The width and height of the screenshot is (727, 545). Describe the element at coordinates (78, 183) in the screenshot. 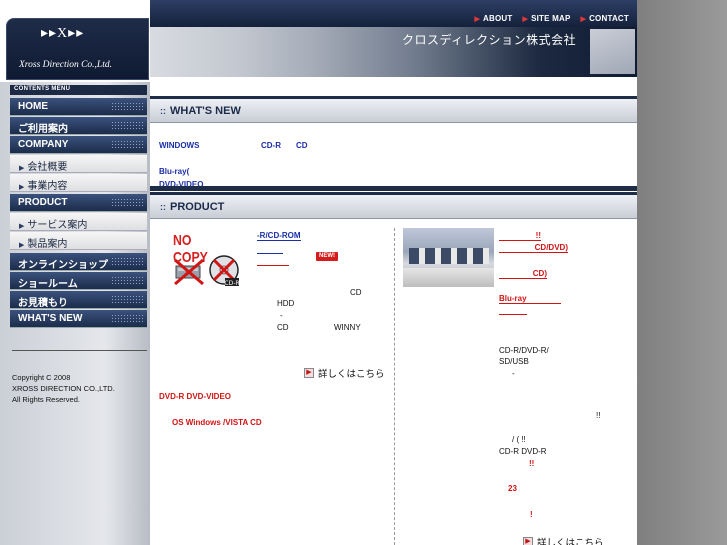

I see `sidebar-item-business: ▶ 事業内容` at that location.